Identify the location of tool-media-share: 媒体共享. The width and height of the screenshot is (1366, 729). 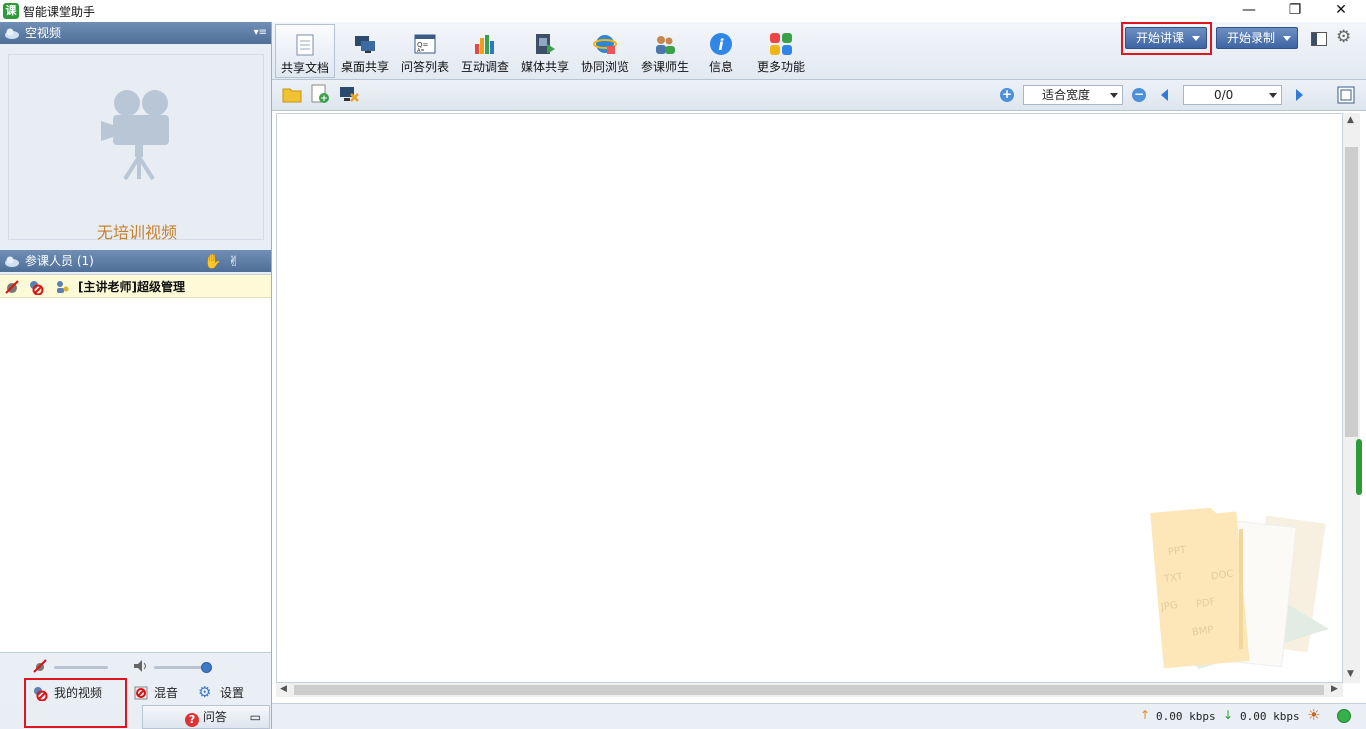
(545, 51).